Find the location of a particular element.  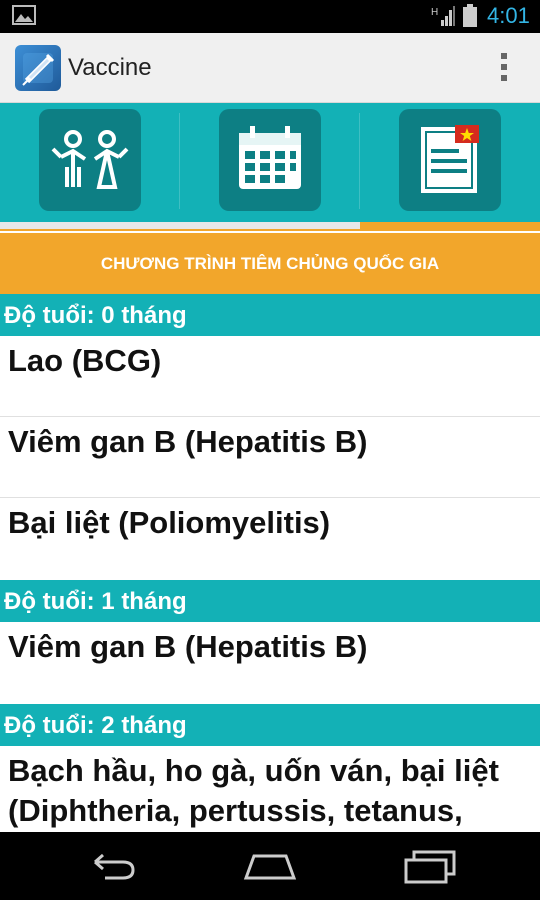

app-title: Vaccine is located at coordinates (110, 67).